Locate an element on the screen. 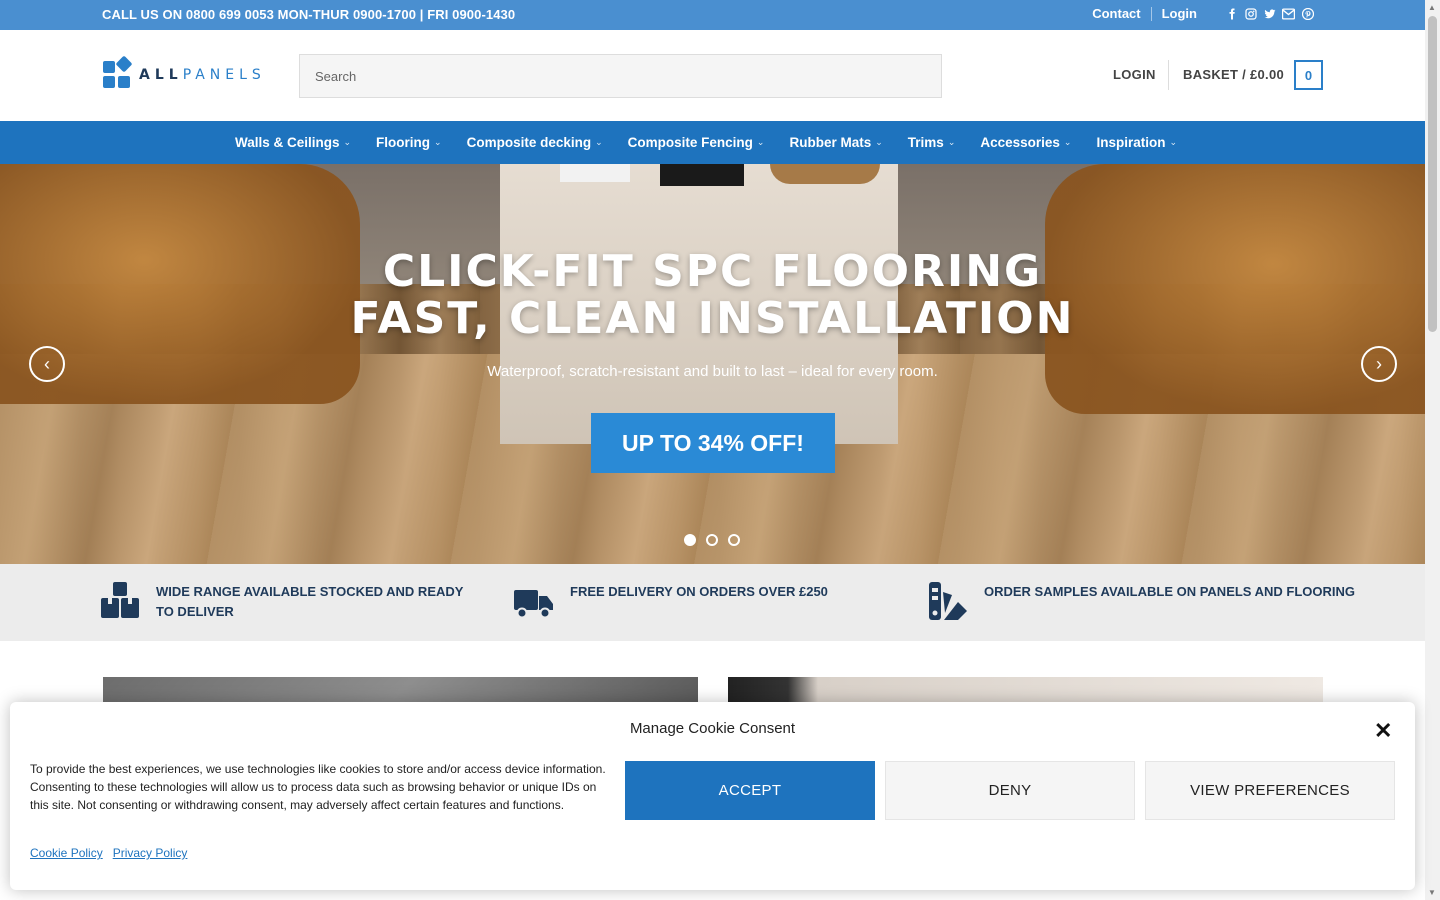  hero-cta-button: UP TO 34% OFF! is located at coordinates (713, 443).